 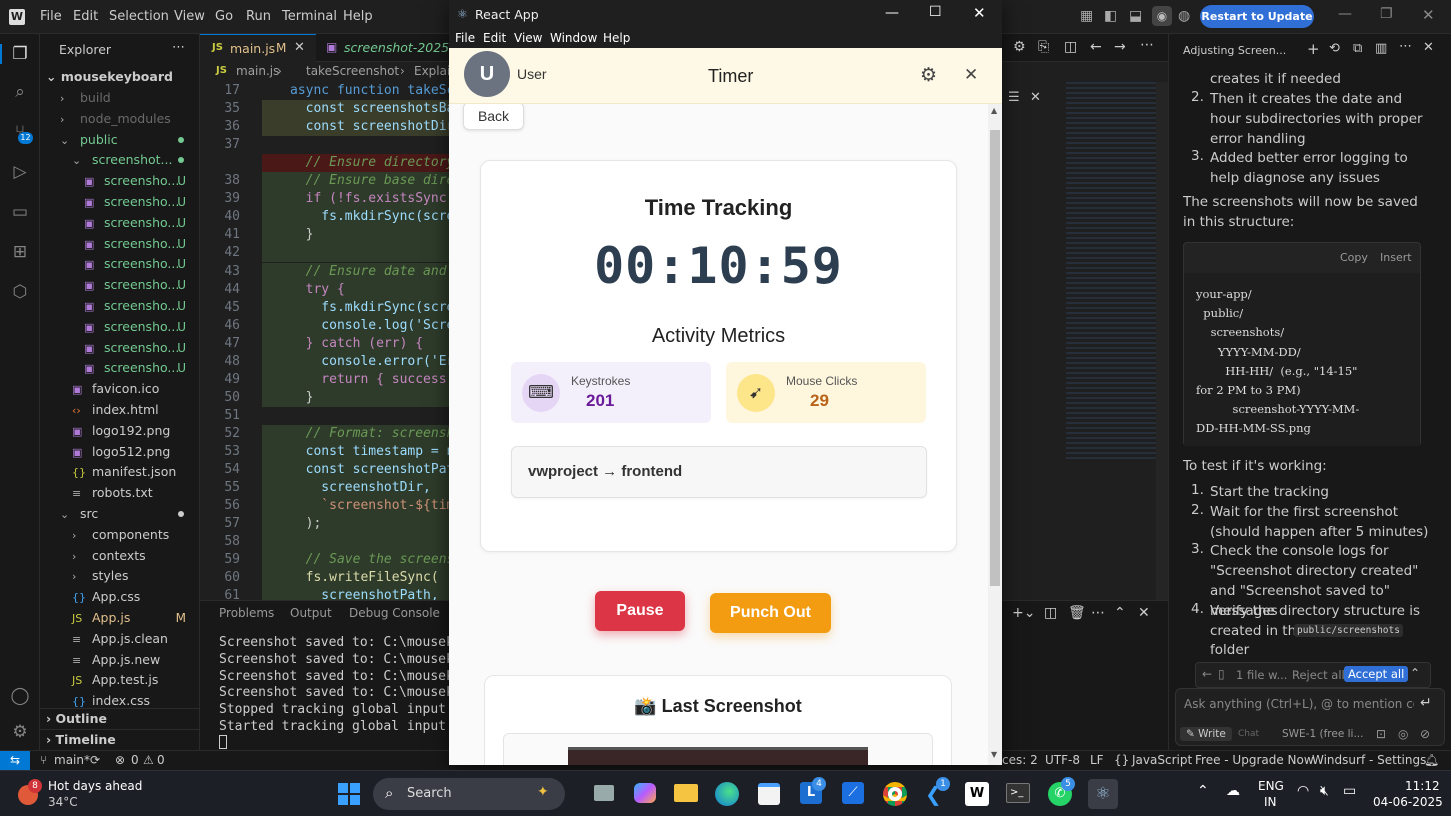 What do you see at coordinates (1035, 97) in the screenshot?
I see `find-widget-close-icon: ✕` at bounding box center [1035, 97].